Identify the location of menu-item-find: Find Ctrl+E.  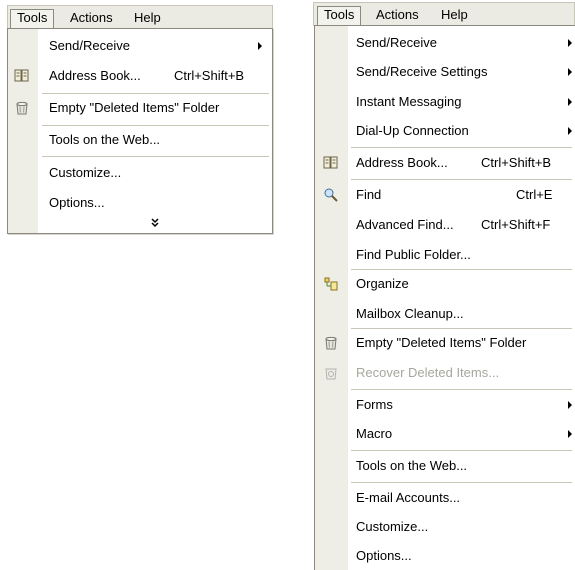
(445, 195).